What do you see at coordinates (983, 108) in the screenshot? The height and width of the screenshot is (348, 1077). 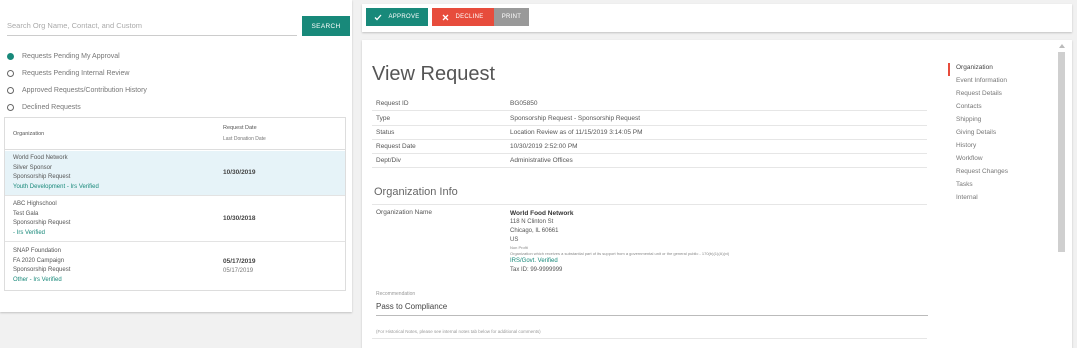 I see `nav-contacts: Contacts` at bounding box center [983, 108].